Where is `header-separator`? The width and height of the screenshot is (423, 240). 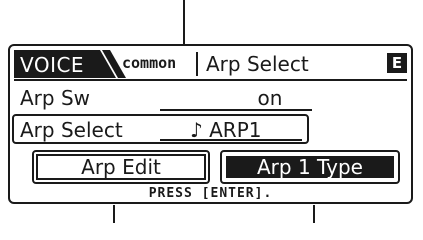 header-separator is located at coordinates (197, 64).